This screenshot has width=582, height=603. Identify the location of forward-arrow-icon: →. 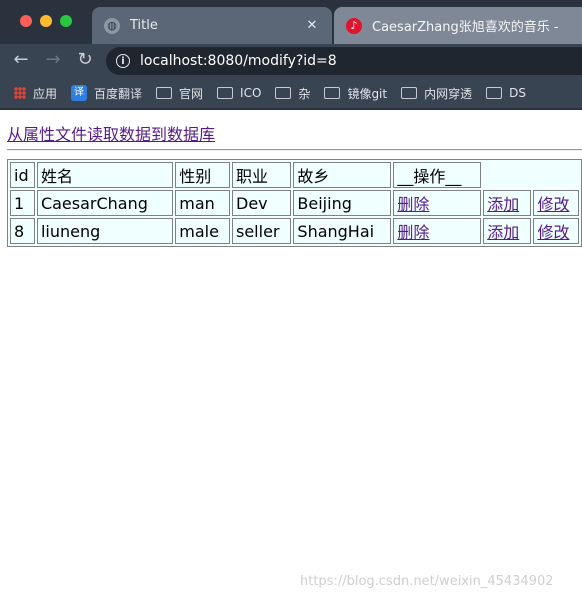
(53, 60).